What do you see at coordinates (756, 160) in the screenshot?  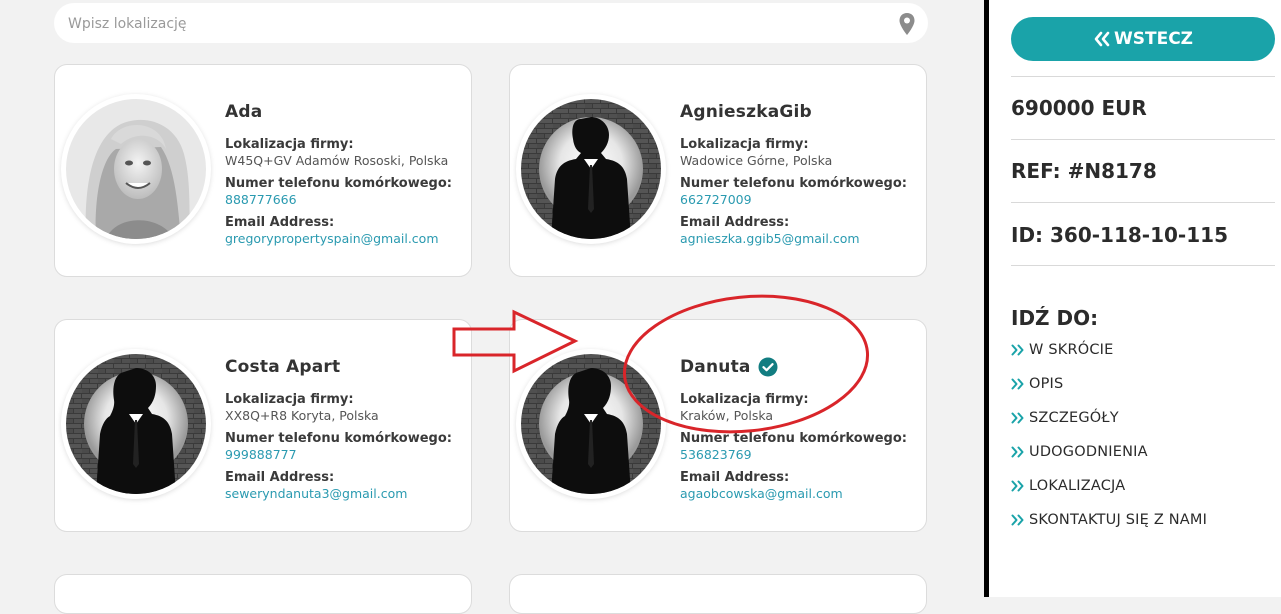 I see `agent-location: Wadowice Górne, Polska` at bounding box center [756, 160].